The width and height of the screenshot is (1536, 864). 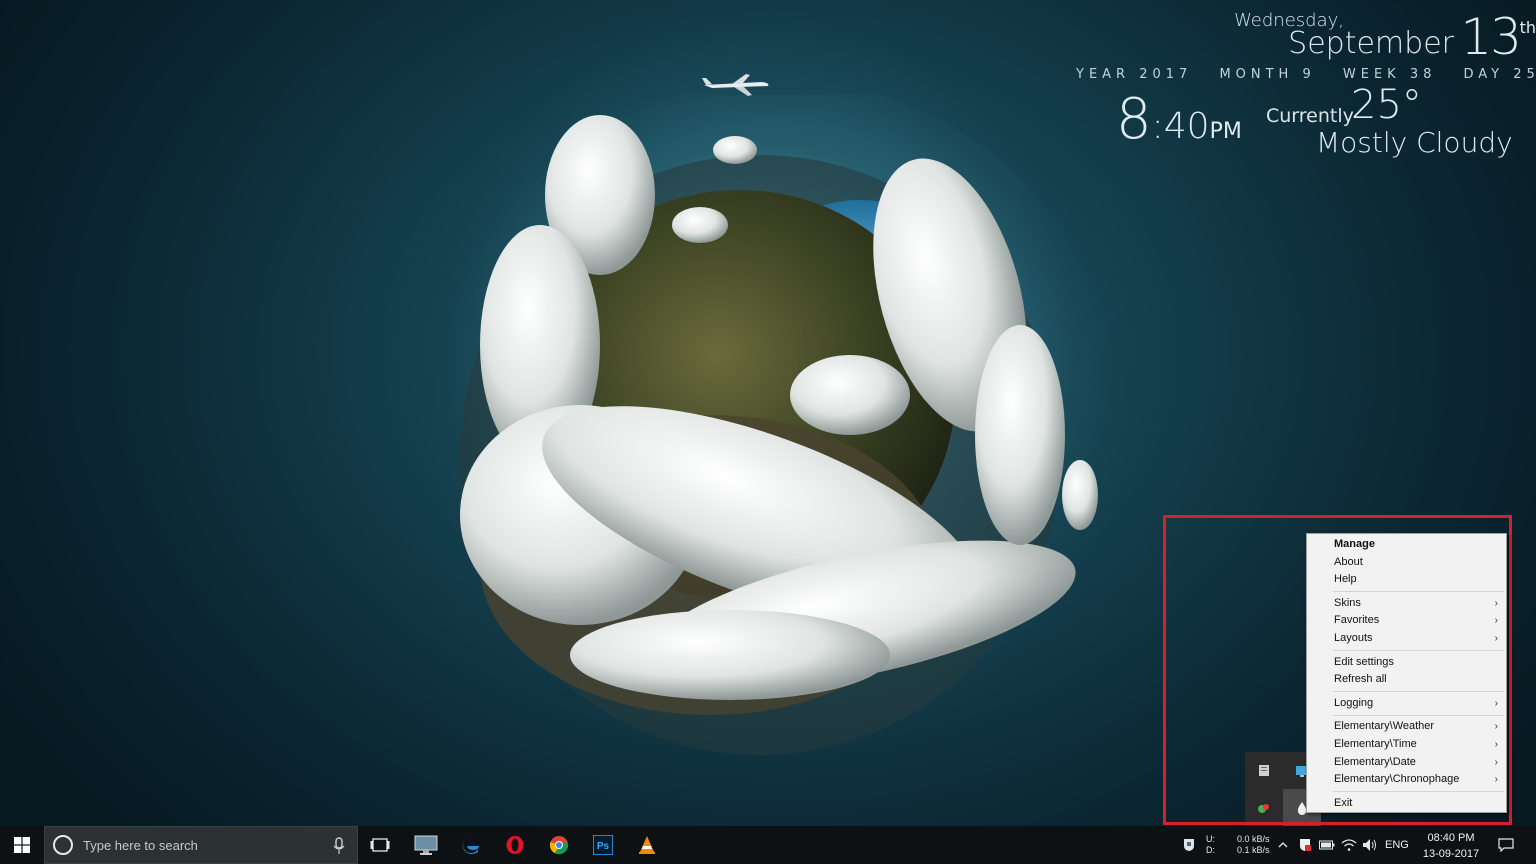 I want to click on widget-day-of-year: DAY 256, so click(x=1499, y=74).